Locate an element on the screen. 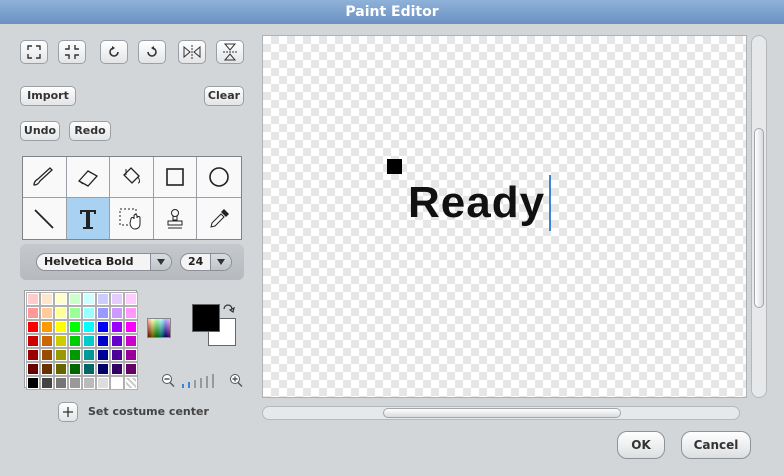 Image resolution: width=784 pixels, height=476 pixels. eraser-icon is located at coordinates (87, 178).